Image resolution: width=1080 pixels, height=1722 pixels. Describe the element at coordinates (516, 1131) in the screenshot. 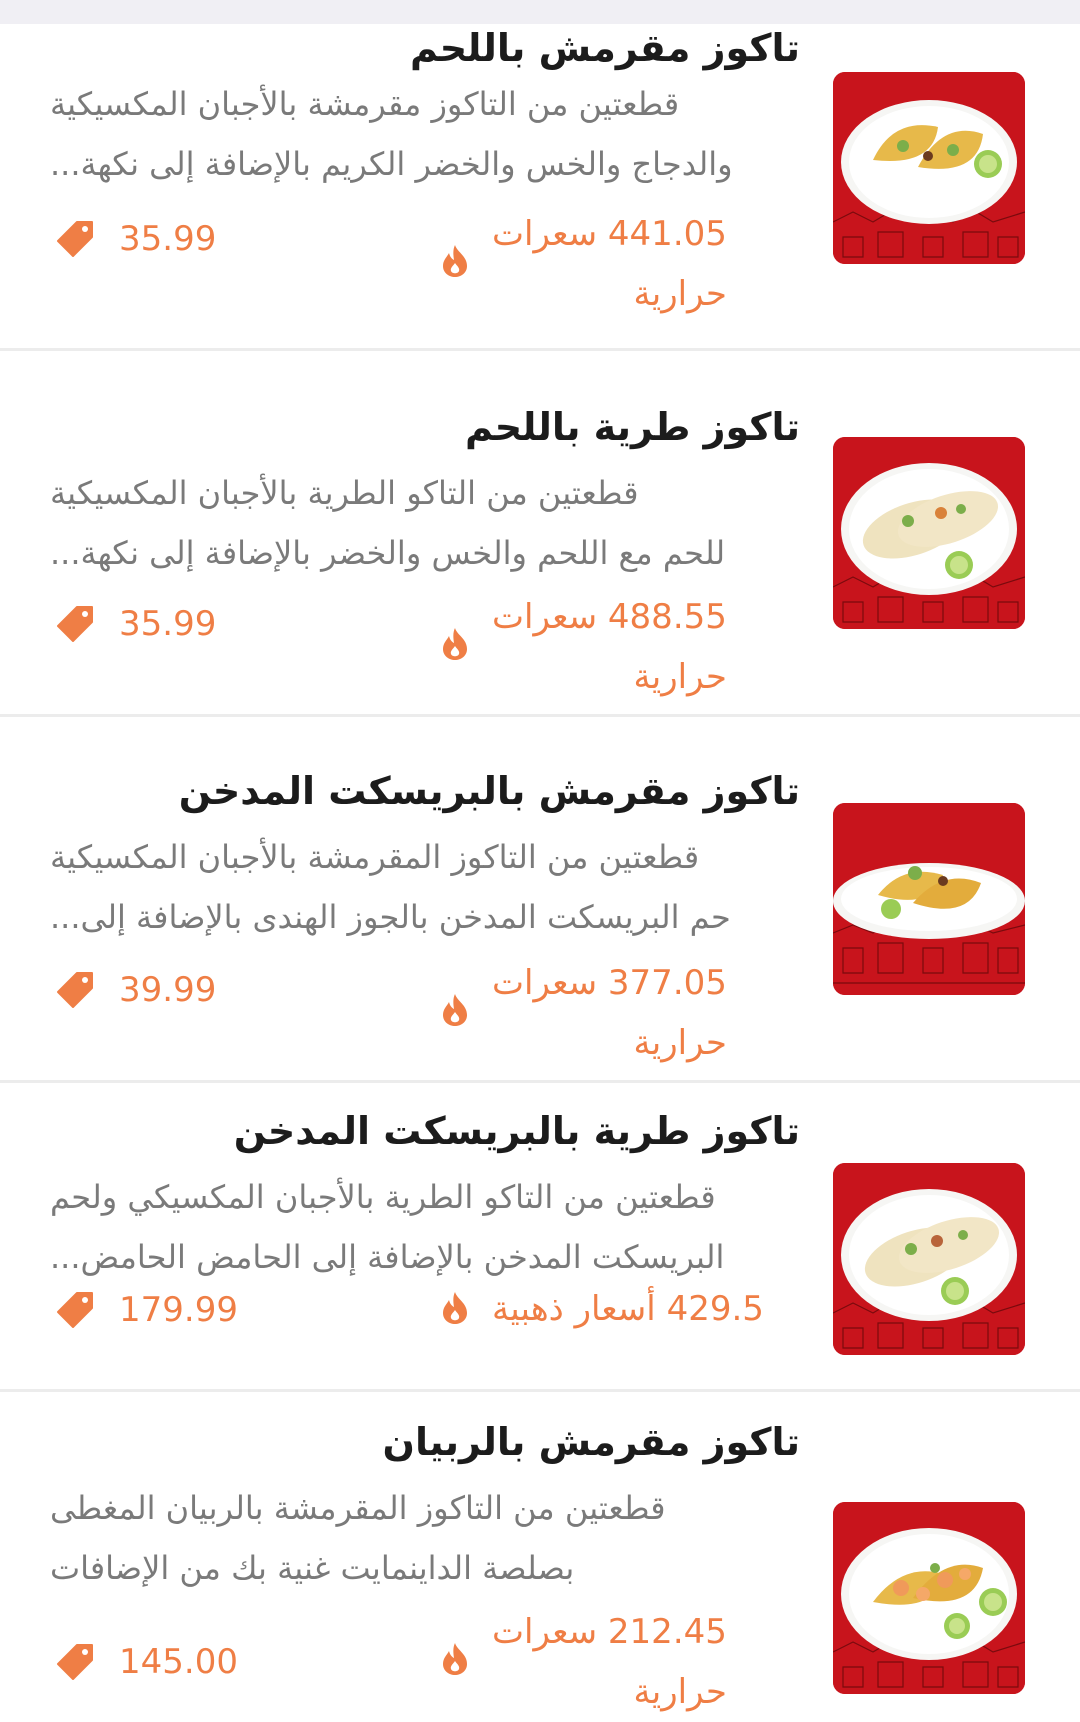

I see `item-title: تاكوز طرية بالبريسكت المدخن` at that location.